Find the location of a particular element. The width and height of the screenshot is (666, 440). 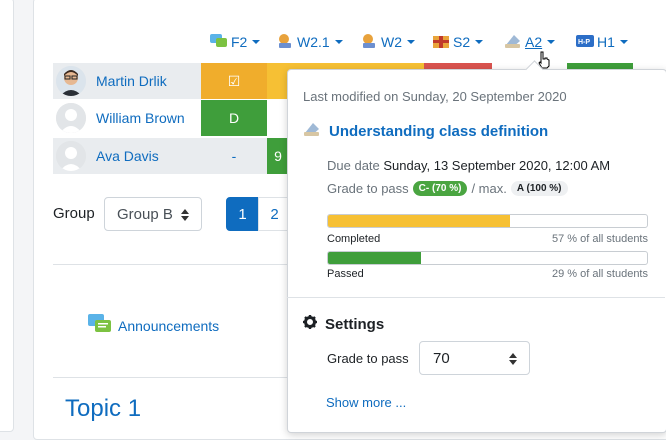

grade-to-pass-badge: C- (70 %) is located at coordinates (440, 188).